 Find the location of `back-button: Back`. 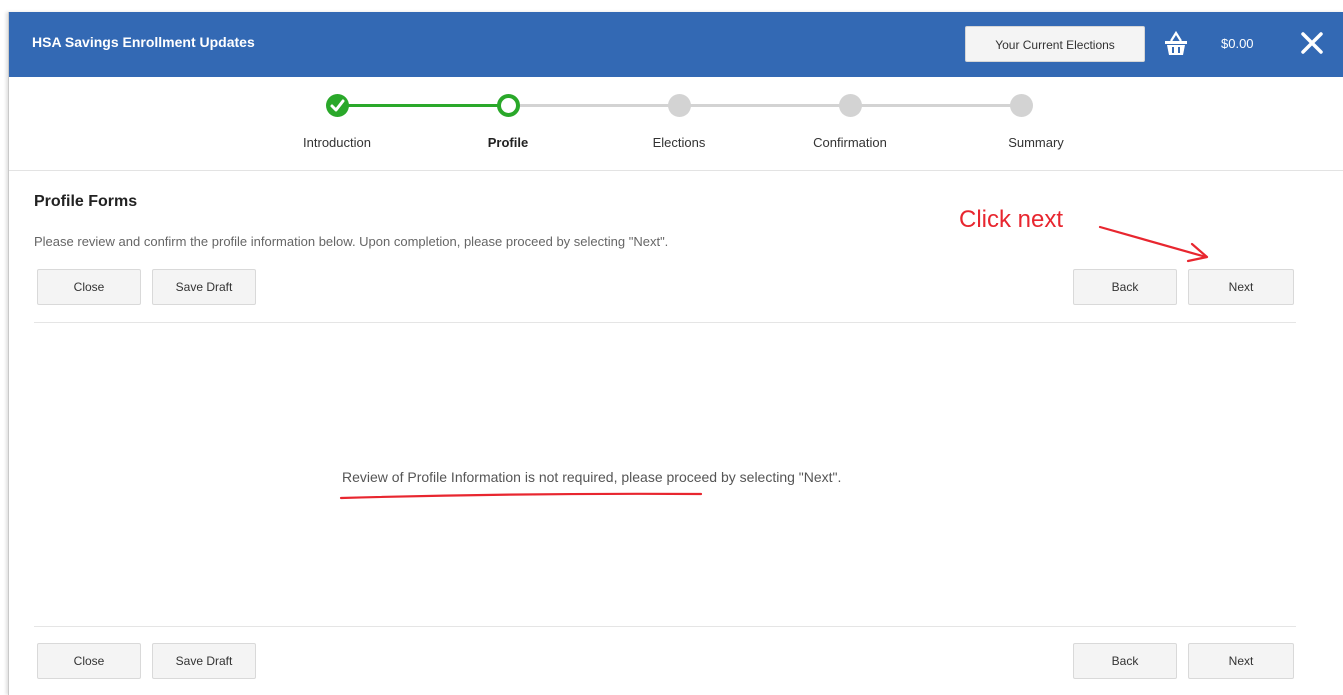

back-button: Back is located at coordinates (1125, 287).